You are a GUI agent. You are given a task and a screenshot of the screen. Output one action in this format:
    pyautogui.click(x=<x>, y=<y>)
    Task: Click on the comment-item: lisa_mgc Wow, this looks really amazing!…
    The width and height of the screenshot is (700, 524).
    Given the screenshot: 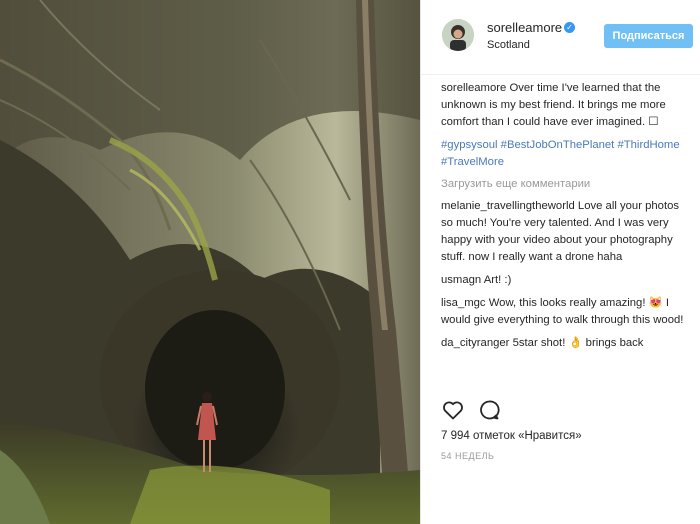 What is the action you would take?
    pyautogui.click(x=567, y=312)
    